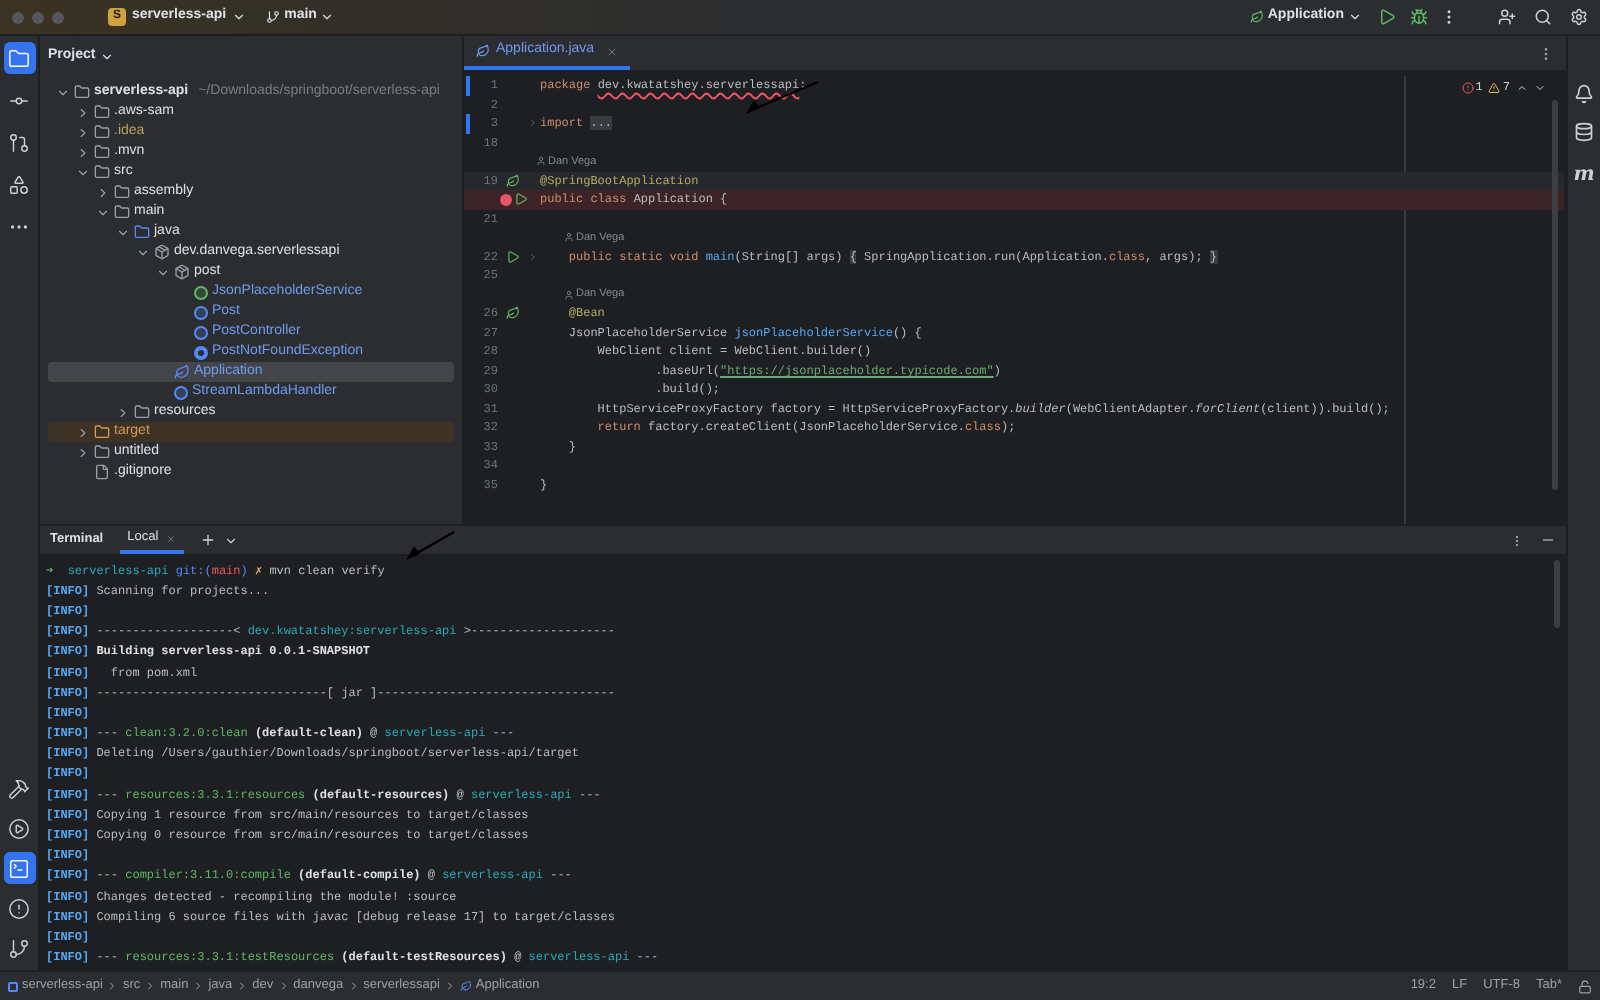  I want to click on pull-request-icon, so click(19, 142).